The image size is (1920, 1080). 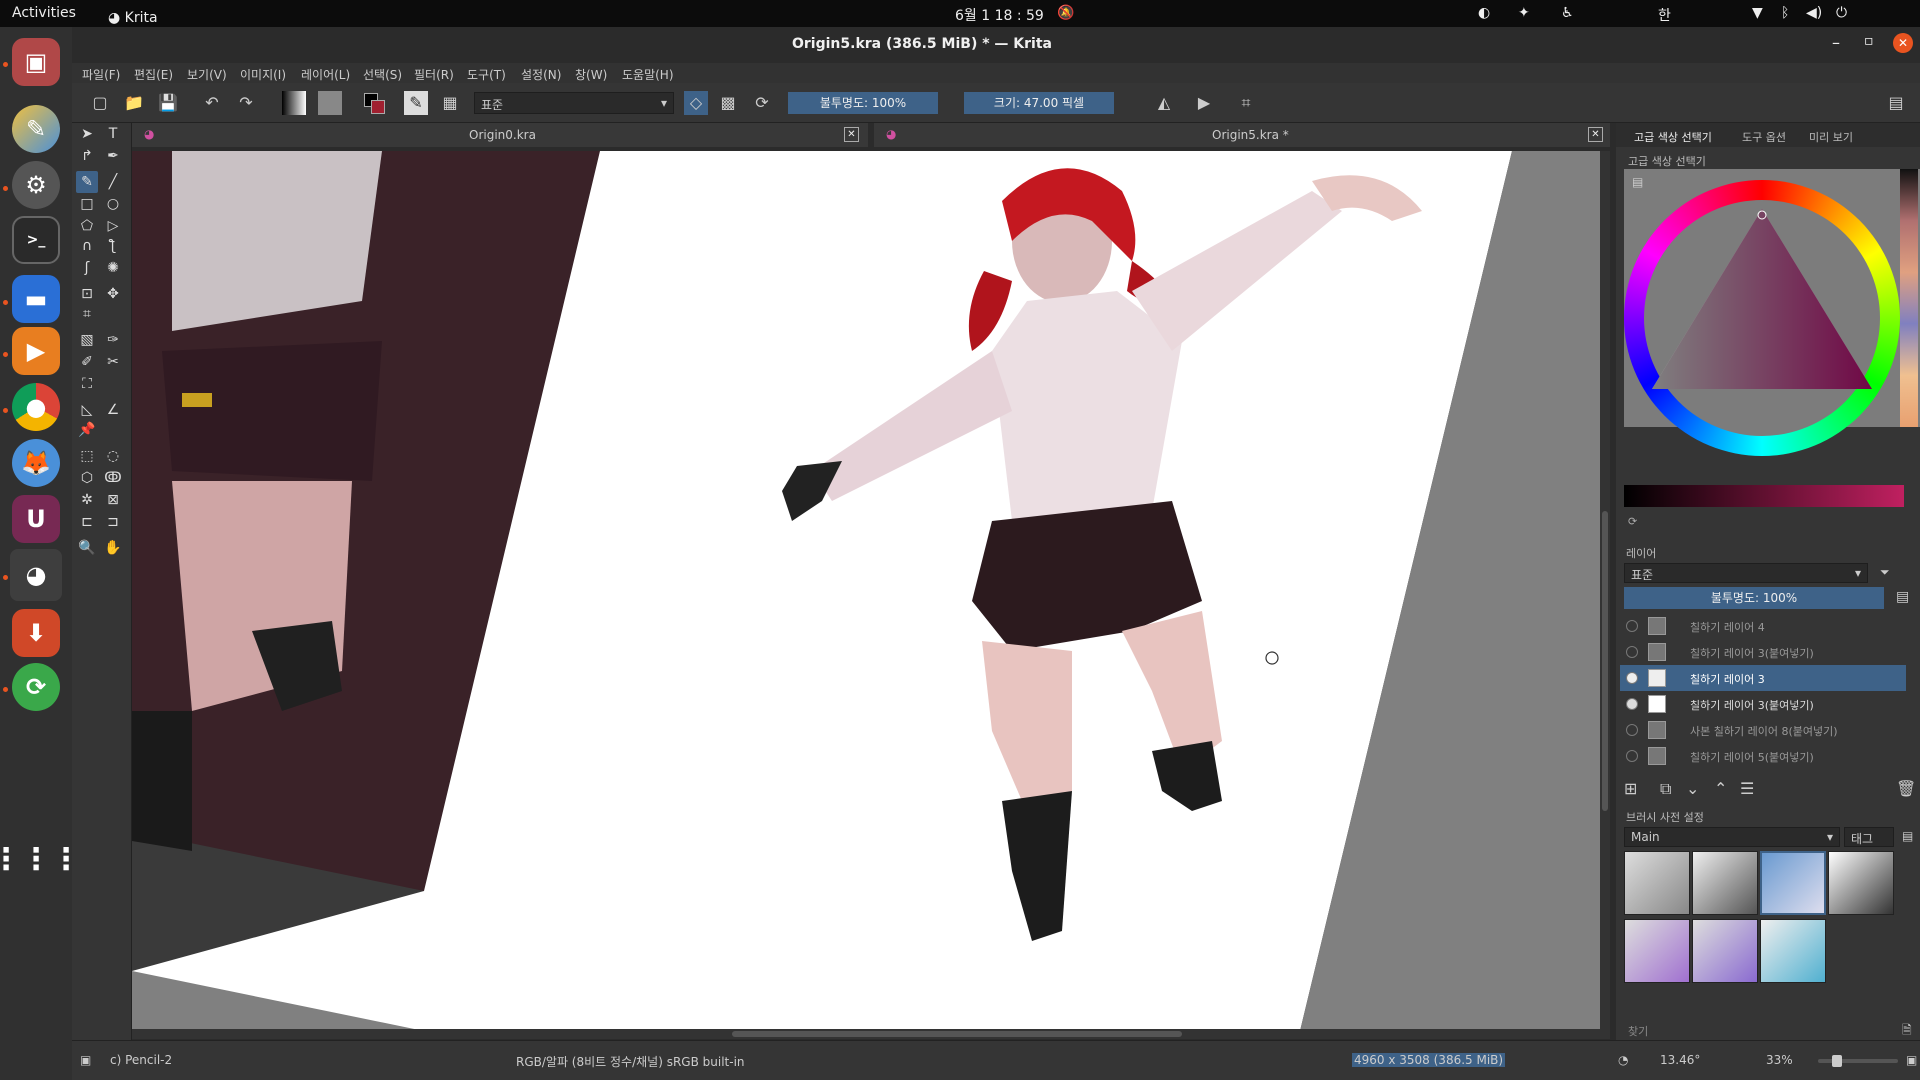 What do you see at coordinates (87, 456) in the screenshot?
I see `rect-select-tool-icon: ⬚` at bounding box center [87, 456].